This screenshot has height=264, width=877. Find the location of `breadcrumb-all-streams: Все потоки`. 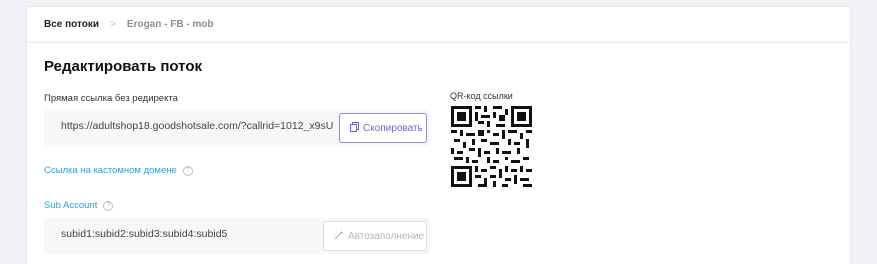

breadcrumb-all-streams: Все потоки is located at coordinates (71, 24).